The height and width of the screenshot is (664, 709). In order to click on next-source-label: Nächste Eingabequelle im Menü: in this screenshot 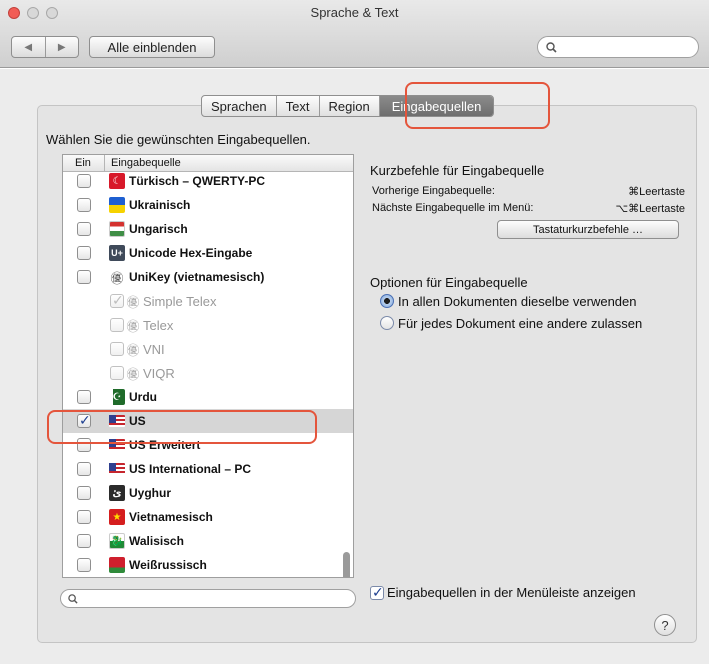, I will do `click(453, 208)`.